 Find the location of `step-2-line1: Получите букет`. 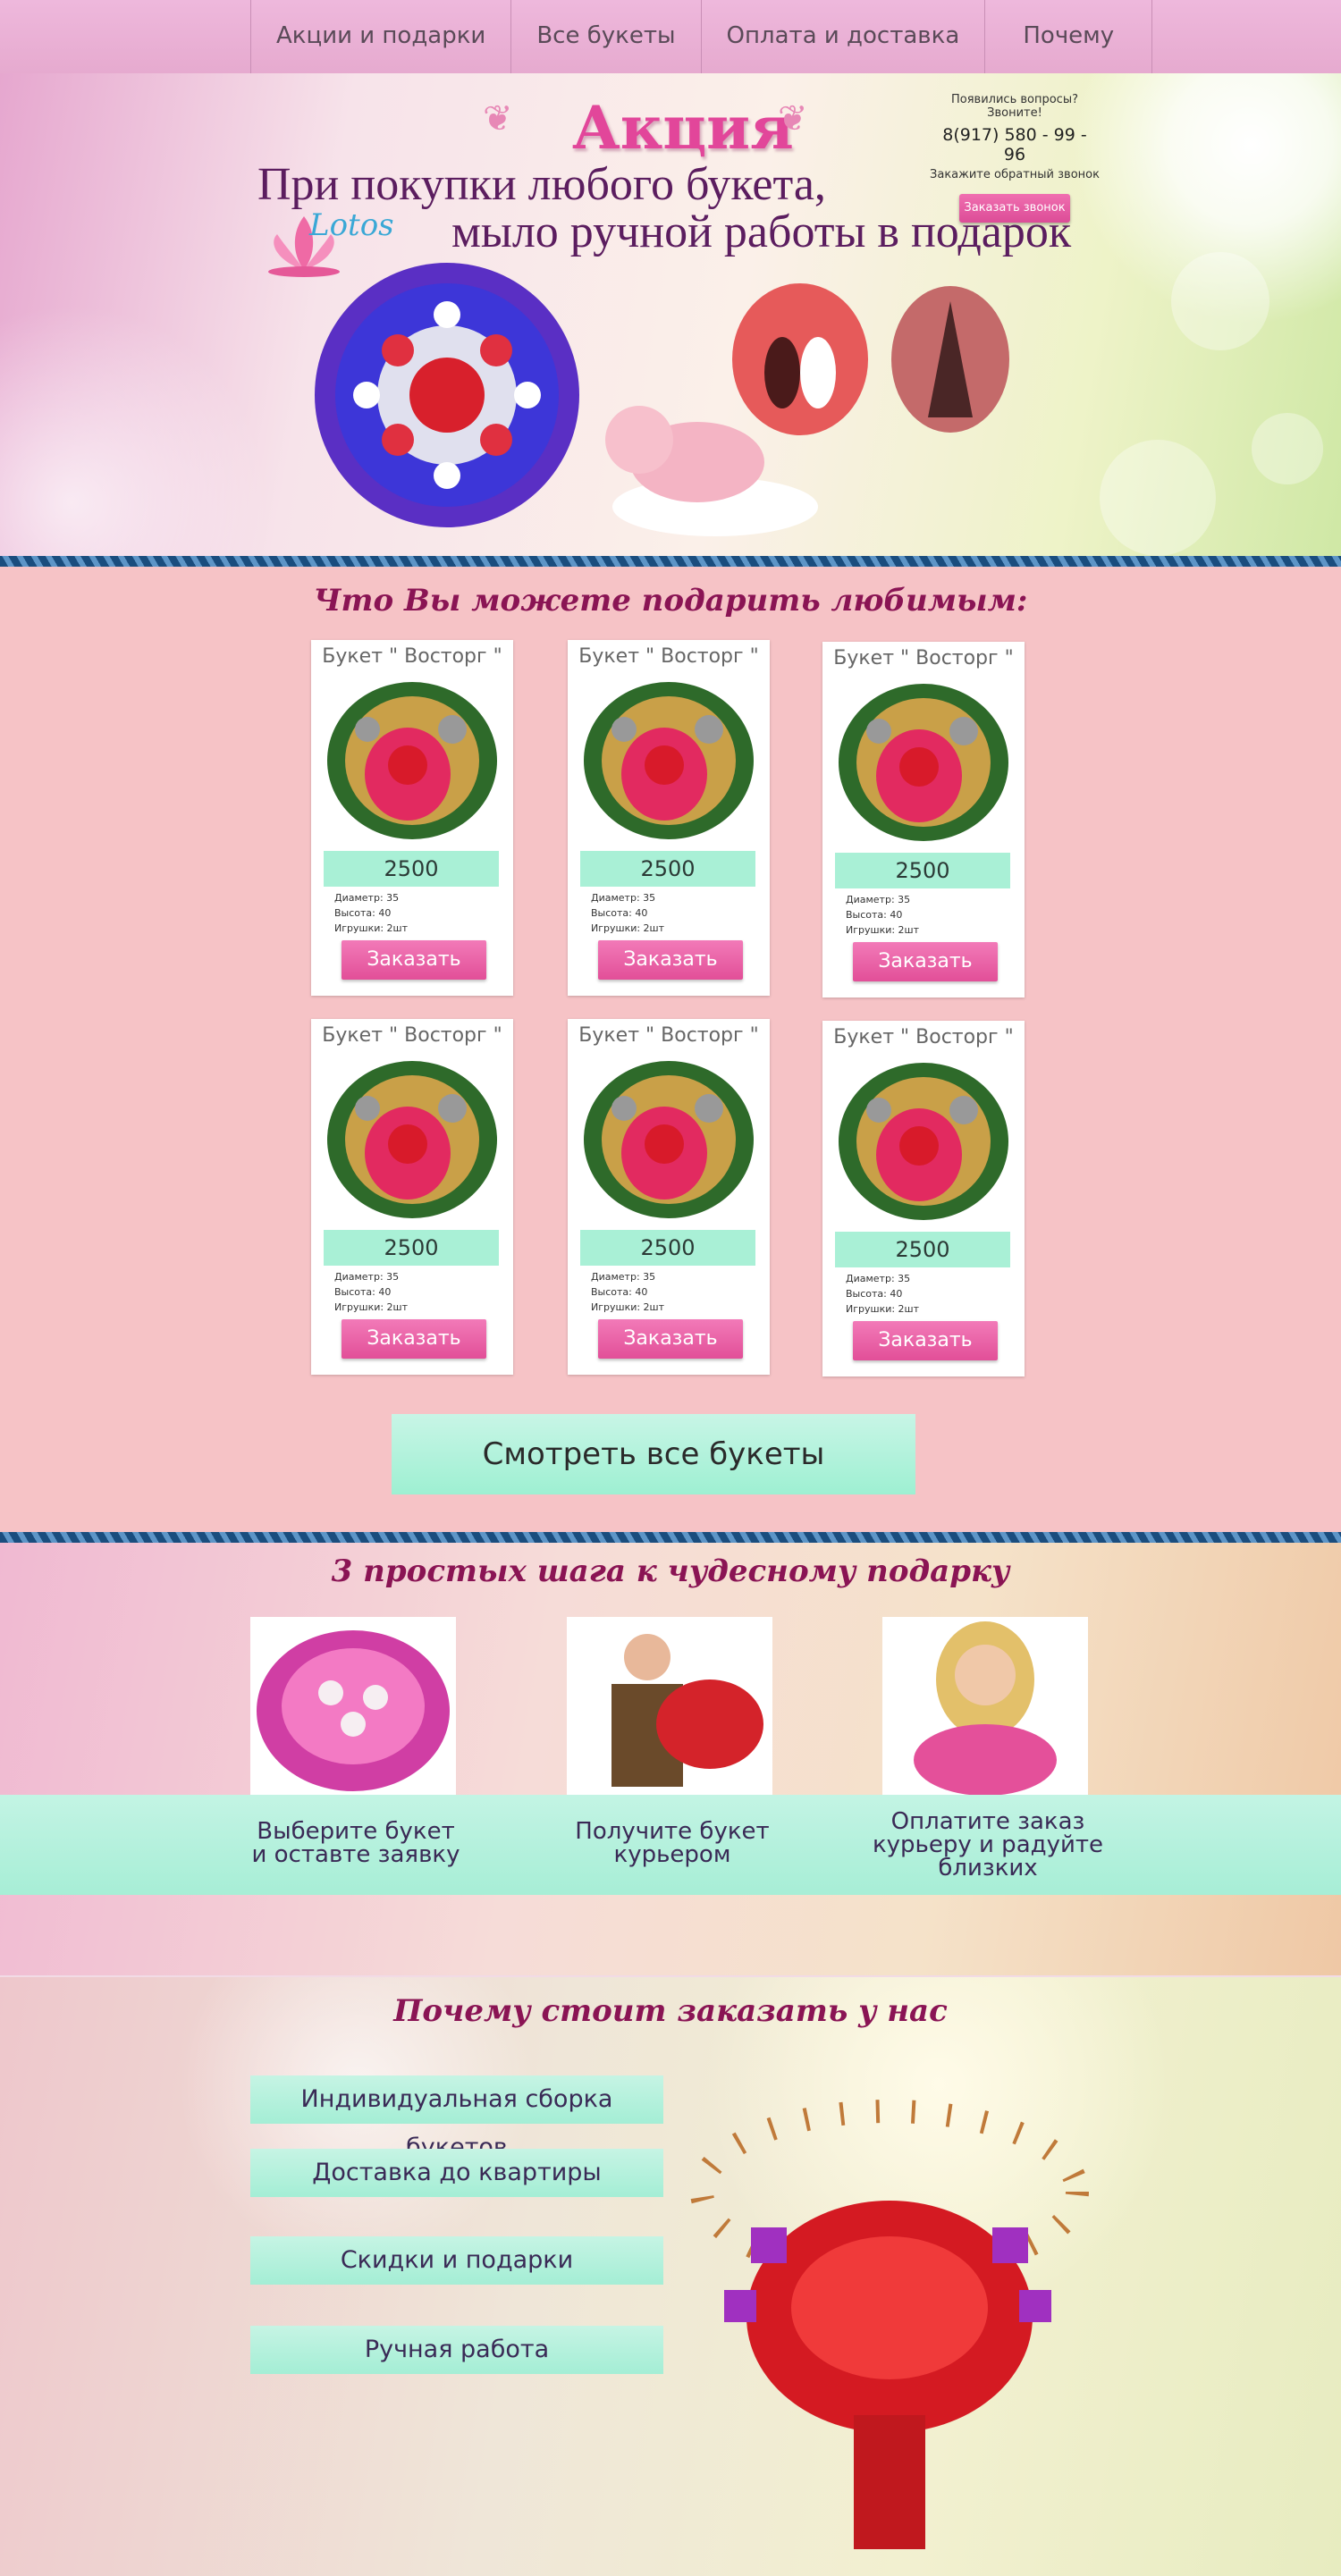

step-2-line1: Получите букет is located at coordinates (672, 1832).